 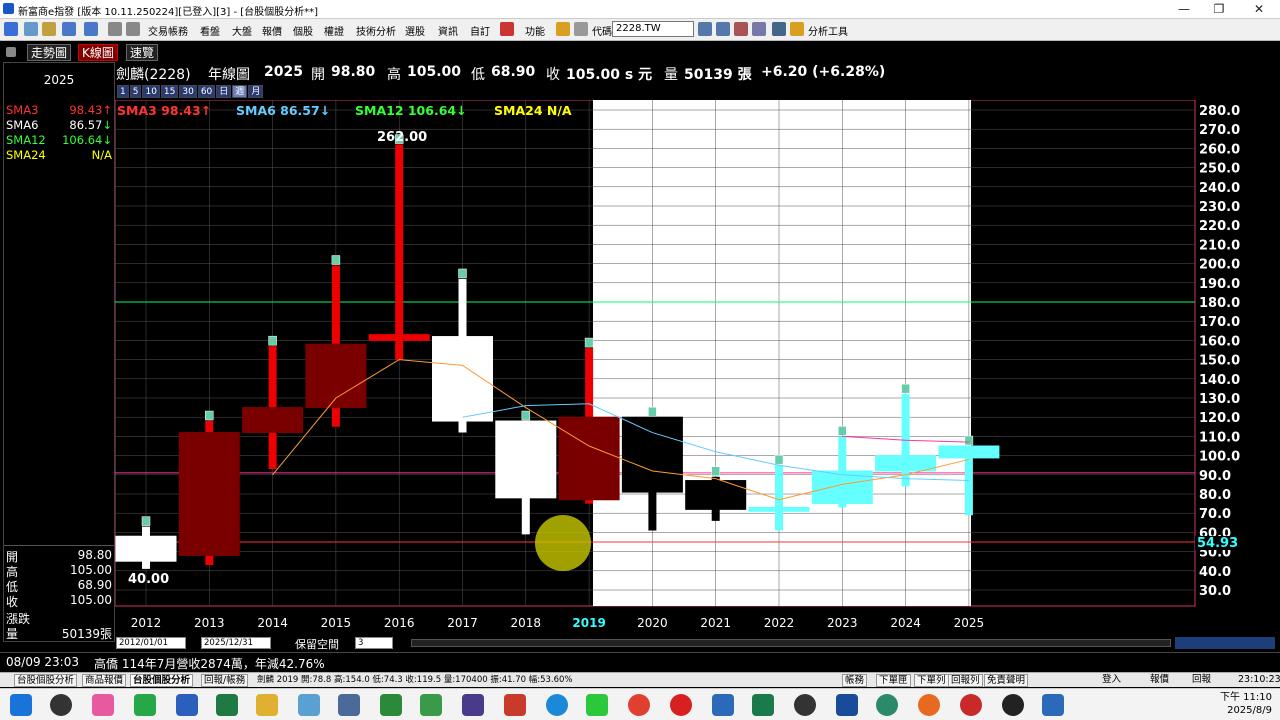 What do you see at coordinates (557, 705) in the screenshot?
I see `edge-icon` at bounding box center [557, 705].